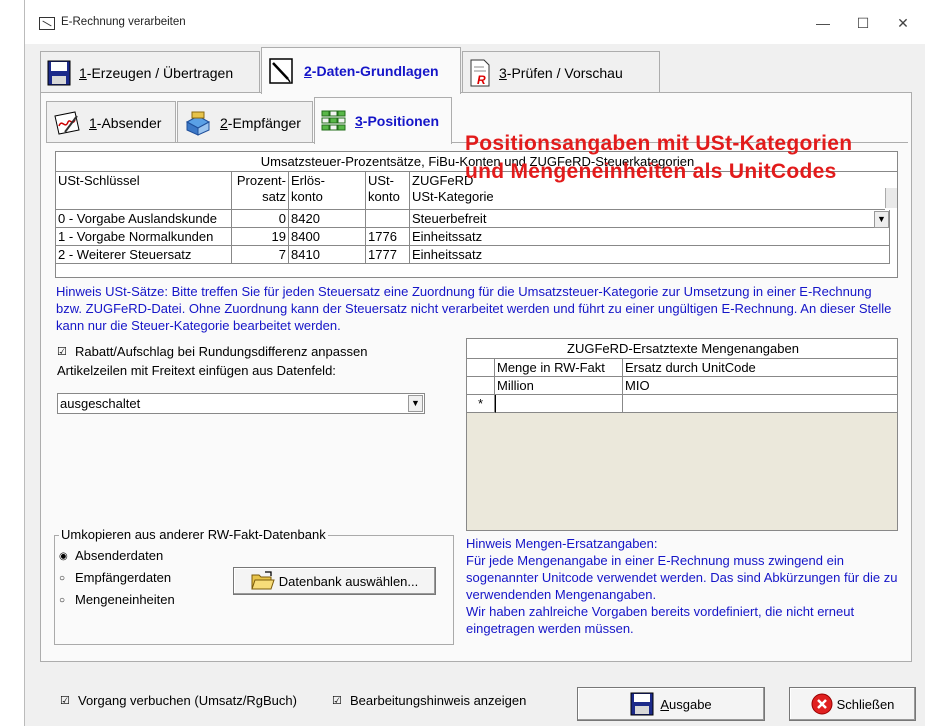  I want to click on maximize-button: ☐, so click(863, 23).